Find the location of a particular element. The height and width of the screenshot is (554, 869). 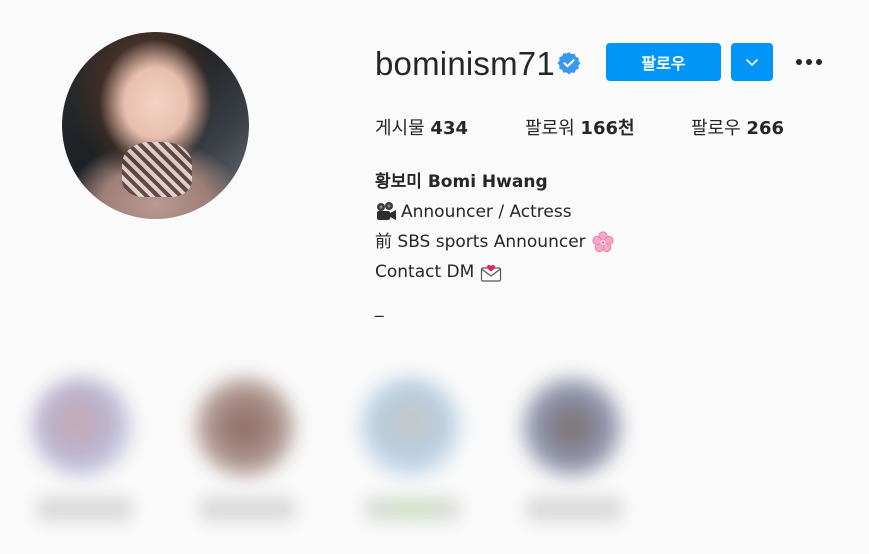

followers-count: 팔로워 166천 is located at coordinates (580, 129).